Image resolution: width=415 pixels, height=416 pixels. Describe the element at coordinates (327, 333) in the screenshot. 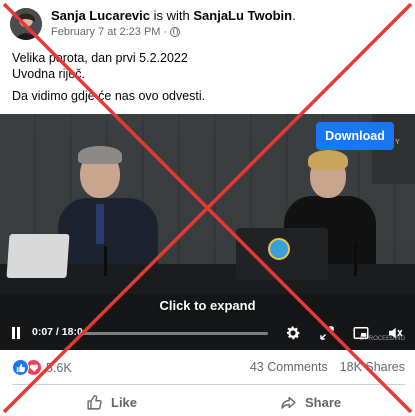

I see `fullscreen-icon` at that location.